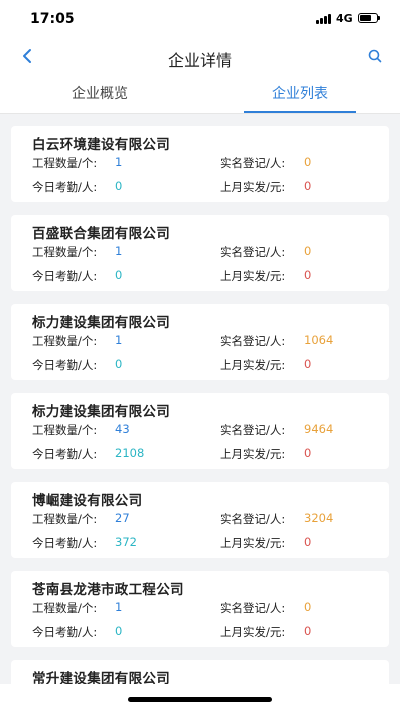  Describe the element at coordinates (300, 94) in the screenshot. I see `tab-enterprise-list: 企业列表` at that location.